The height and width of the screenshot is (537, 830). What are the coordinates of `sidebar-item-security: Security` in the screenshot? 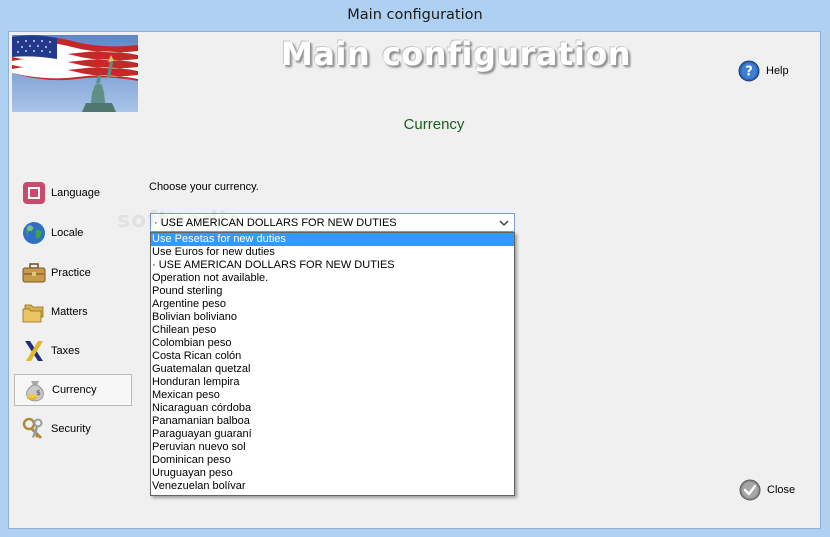 It's located at (73, 429).